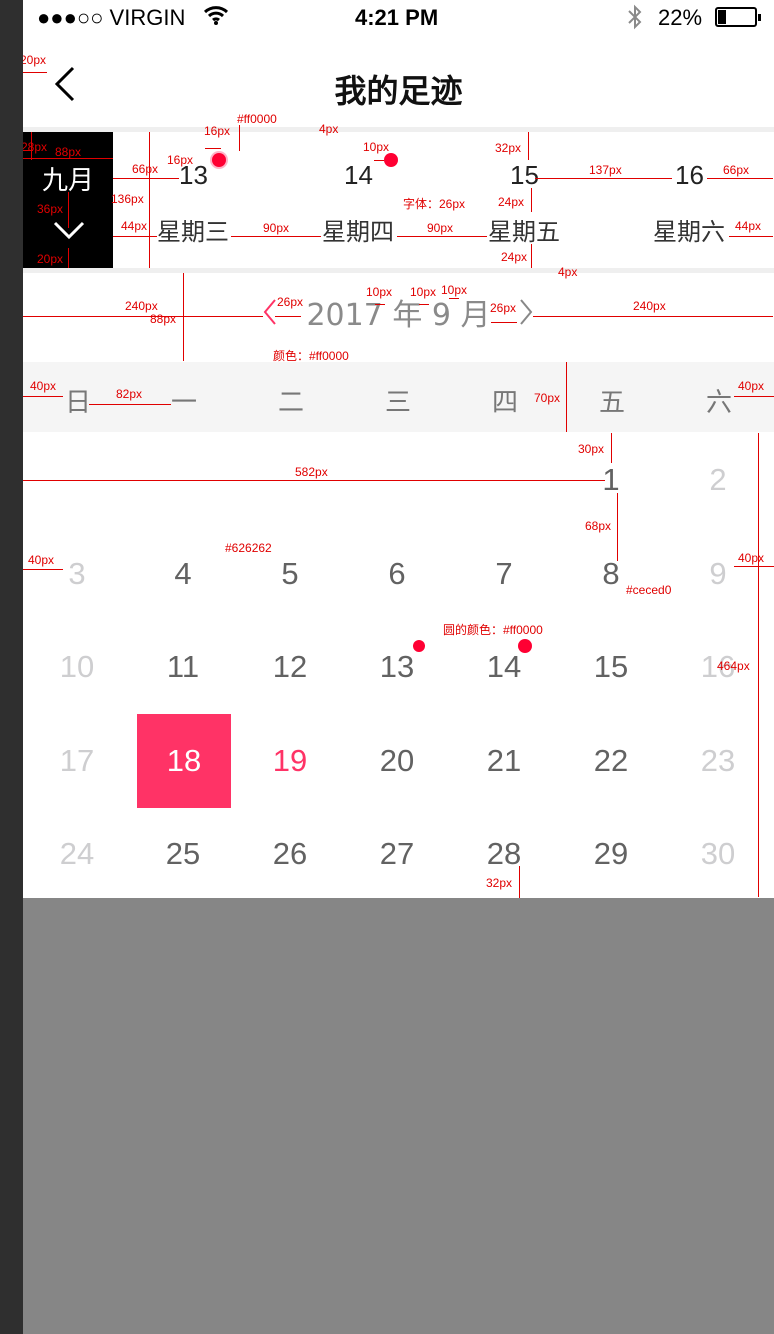  What do you see at coordinates (524, 232) in the screenshot?
I see `week-day-name: 星期五` at bounding box center [524, 232].